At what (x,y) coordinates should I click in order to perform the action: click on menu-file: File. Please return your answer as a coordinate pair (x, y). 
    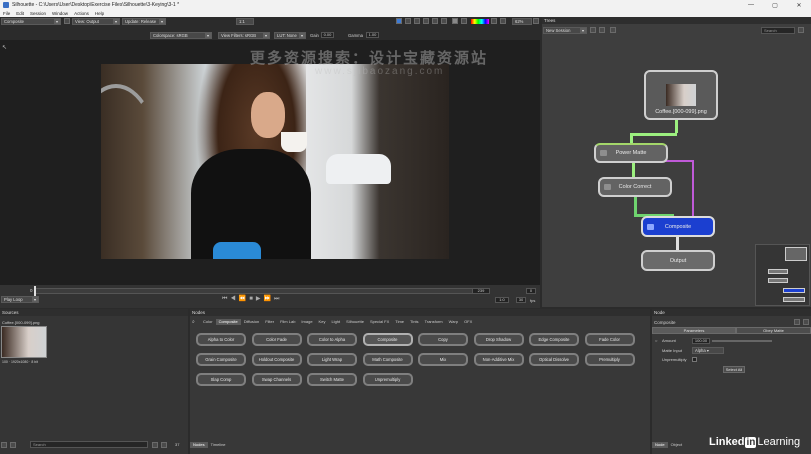
    Looking at the image, I should click on (6, 13).